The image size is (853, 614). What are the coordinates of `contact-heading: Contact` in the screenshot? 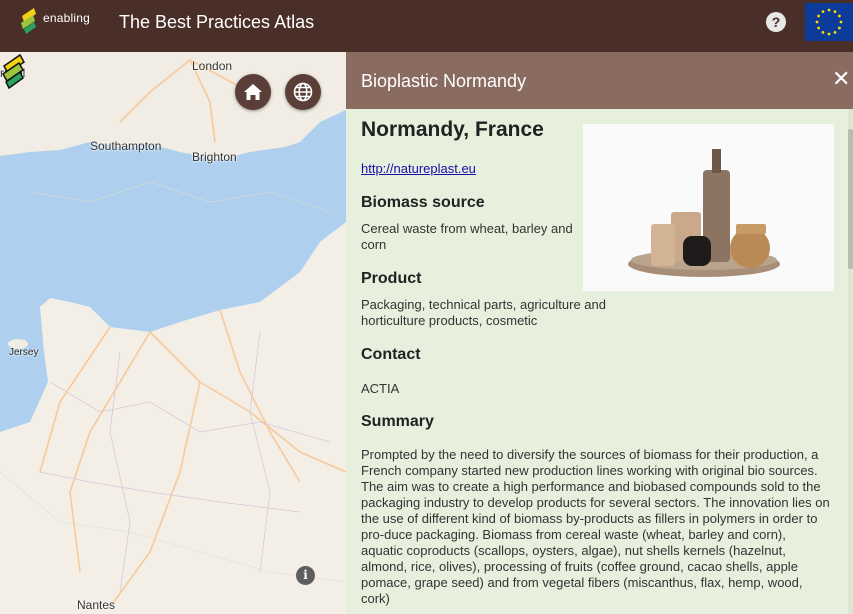 It's located at (391, 354).